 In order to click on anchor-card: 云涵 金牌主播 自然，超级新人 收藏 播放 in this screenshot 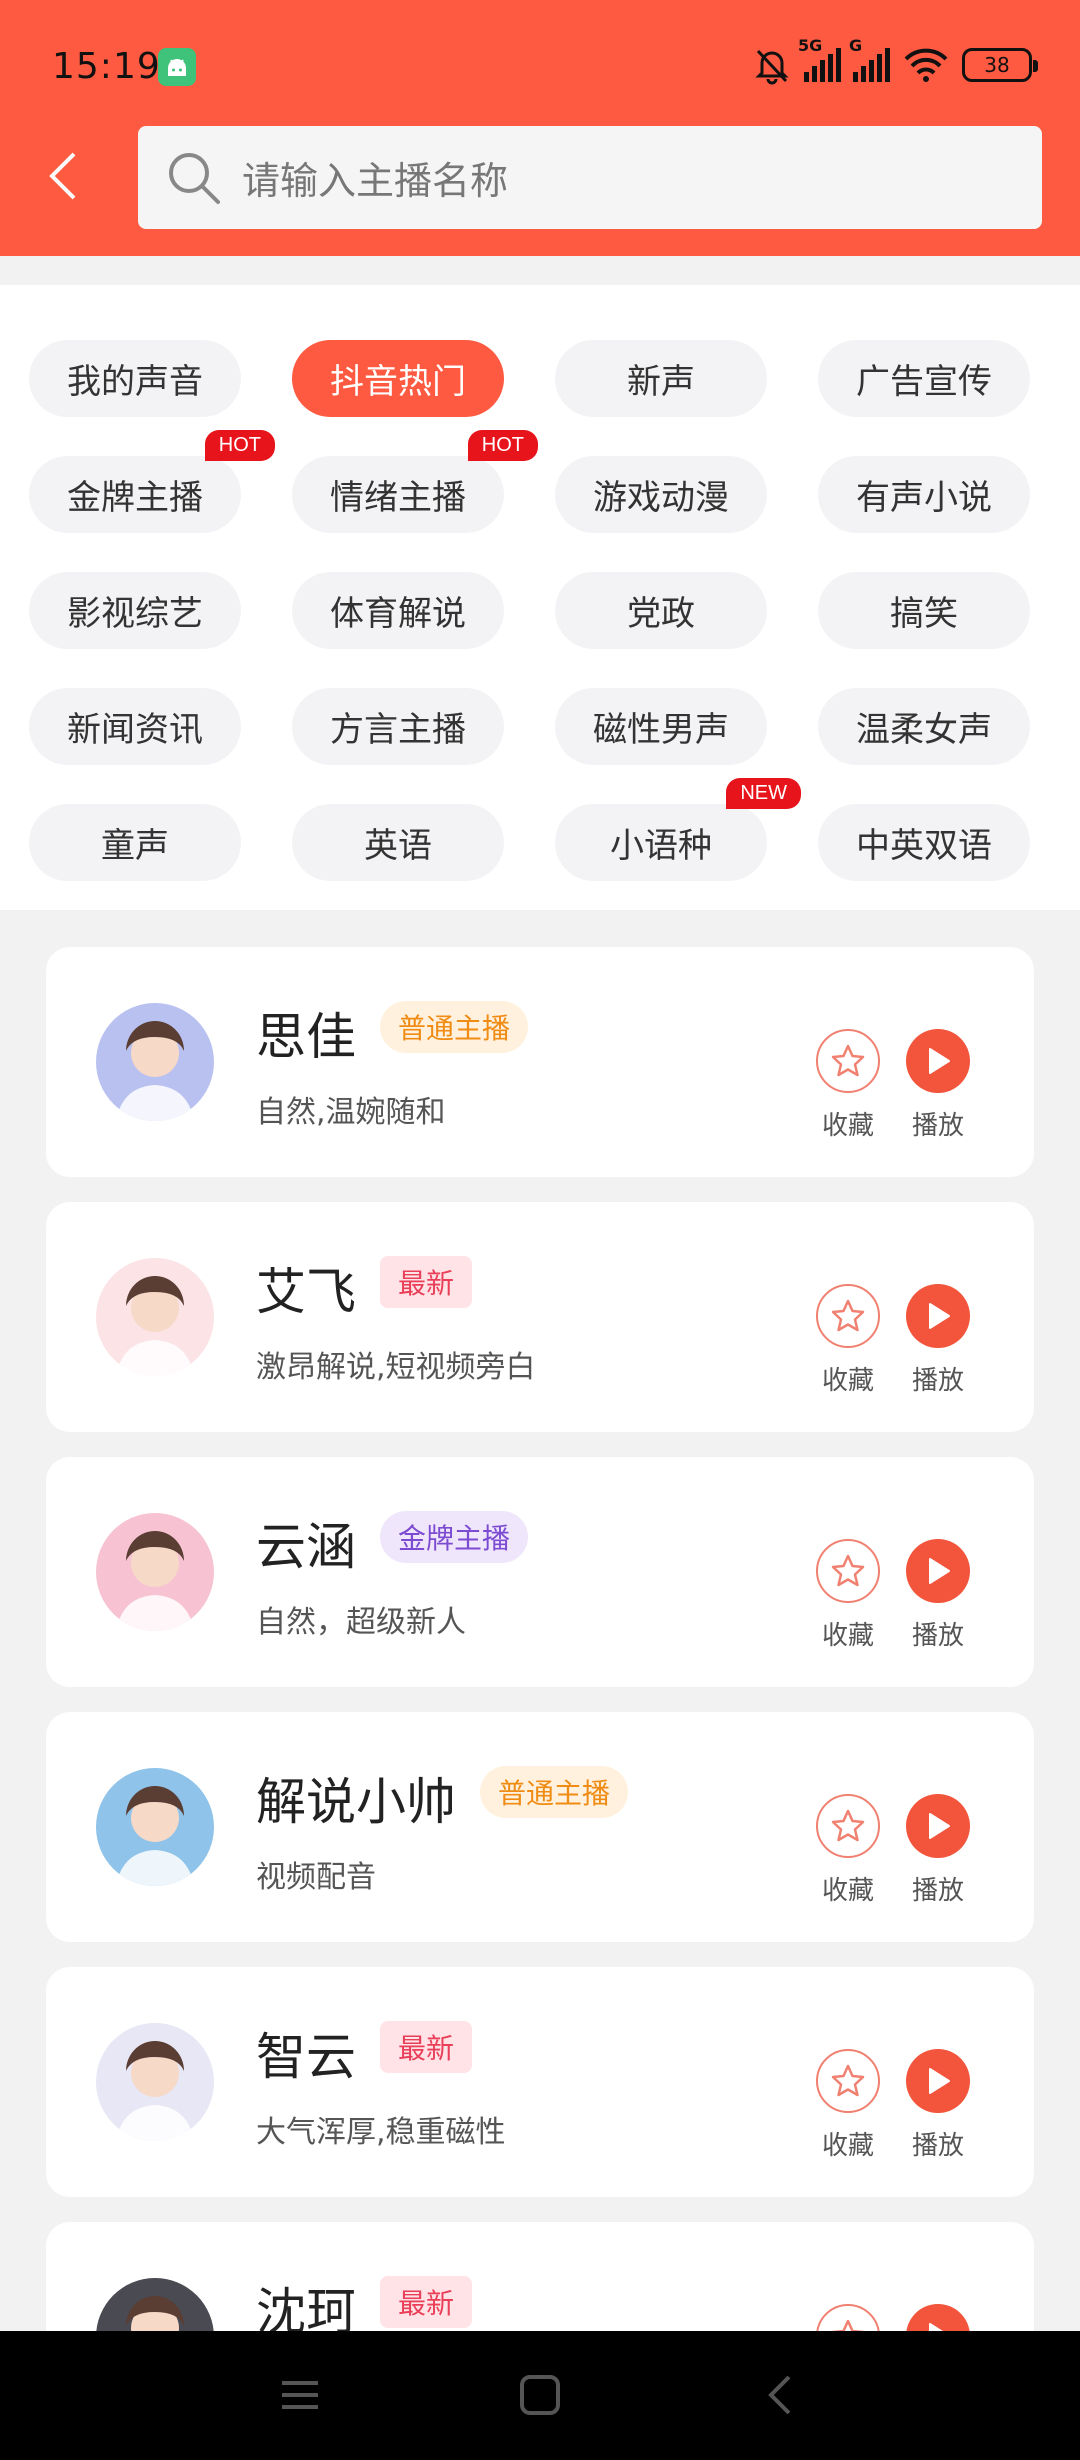, I will do `click(540, 1572)`.